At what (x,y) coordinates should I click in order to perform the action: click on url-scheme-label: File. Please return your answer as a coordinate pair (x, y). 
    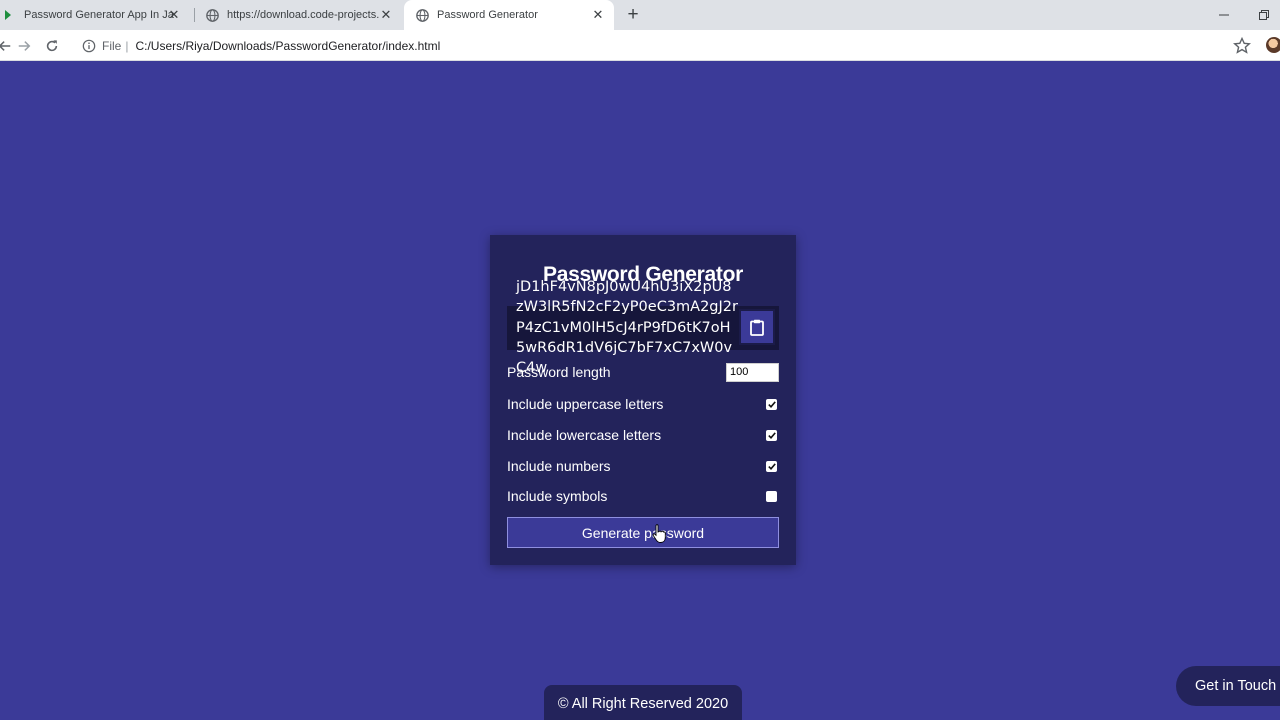
    Looking at the image, I should click on (112, 45).